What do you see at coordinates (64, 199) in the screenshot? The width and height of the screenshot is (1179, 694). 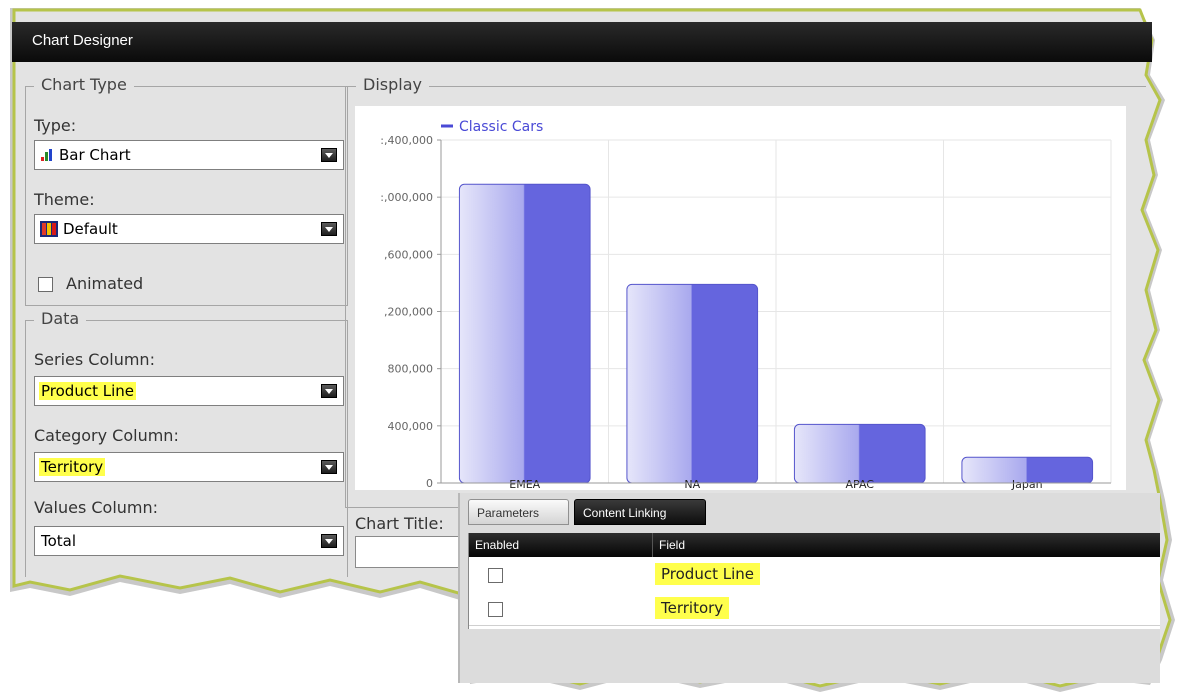 I see `theme-label: Theme:` at bounding box center [64, 199].